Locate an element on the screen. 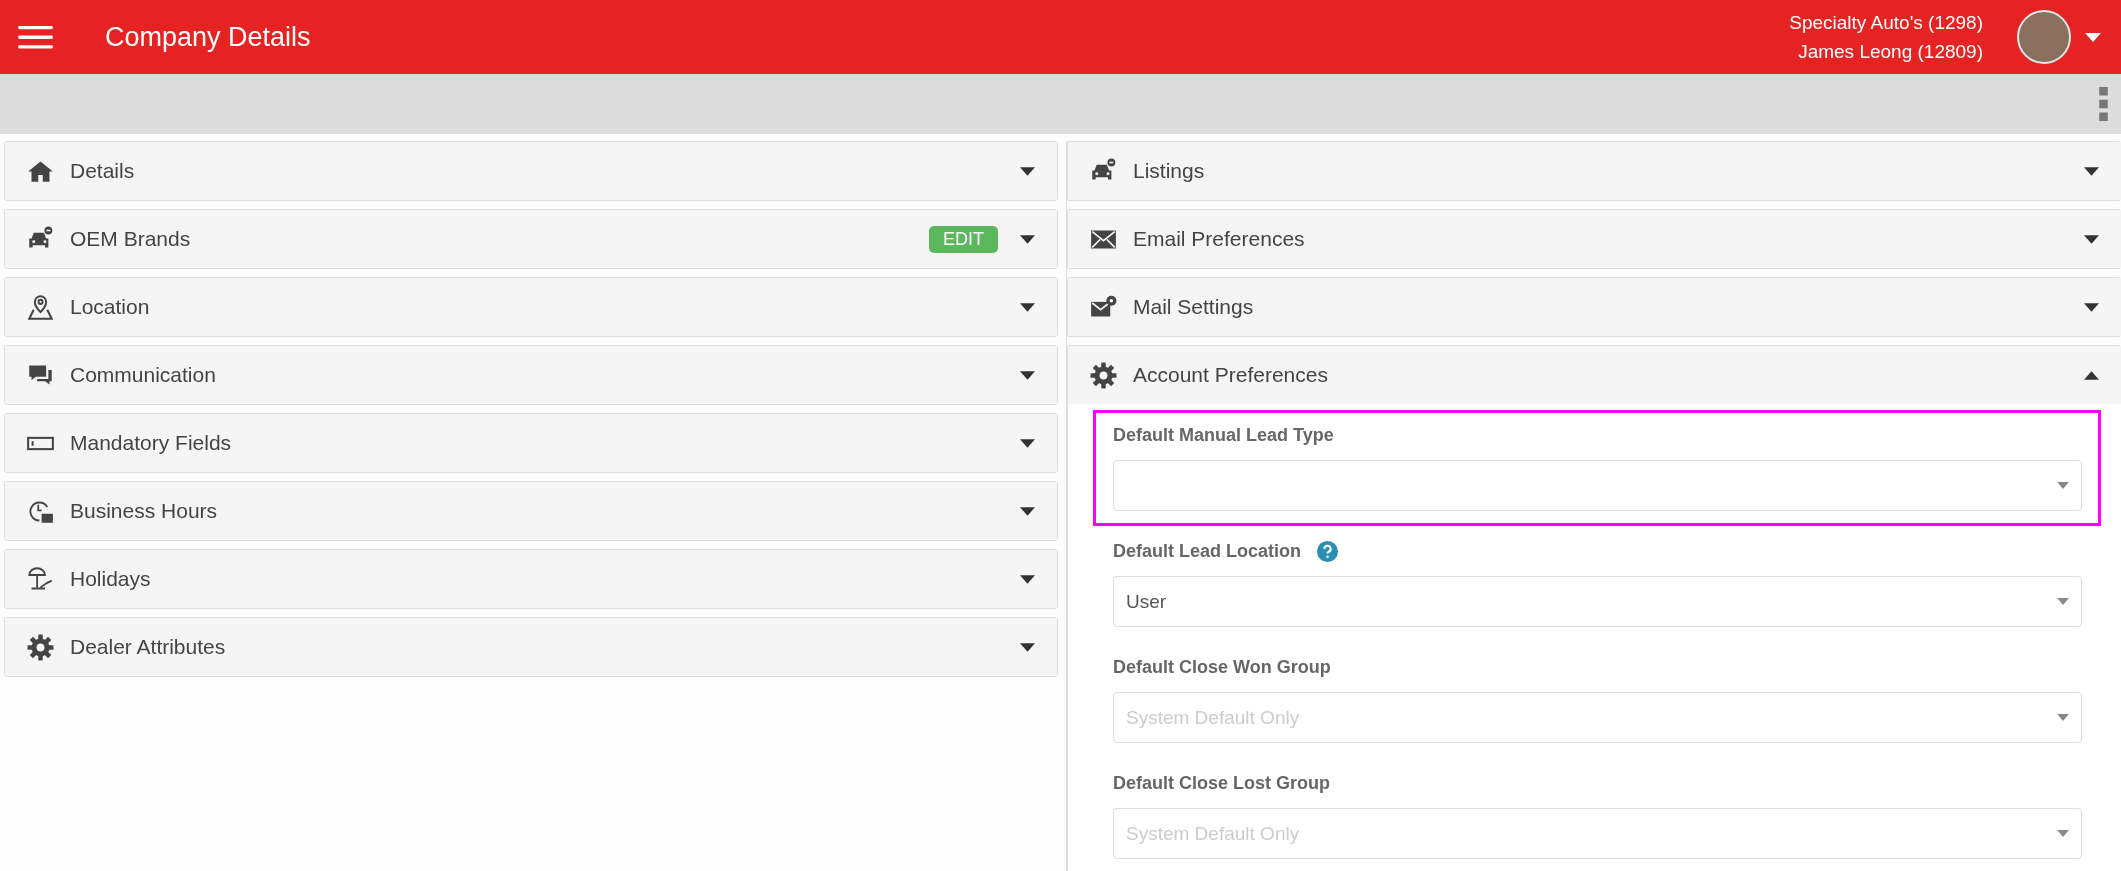 This screenshot has width=2121, height=871. accordion-header: OEM Brands EDIT is located at coordinates (531, 239).